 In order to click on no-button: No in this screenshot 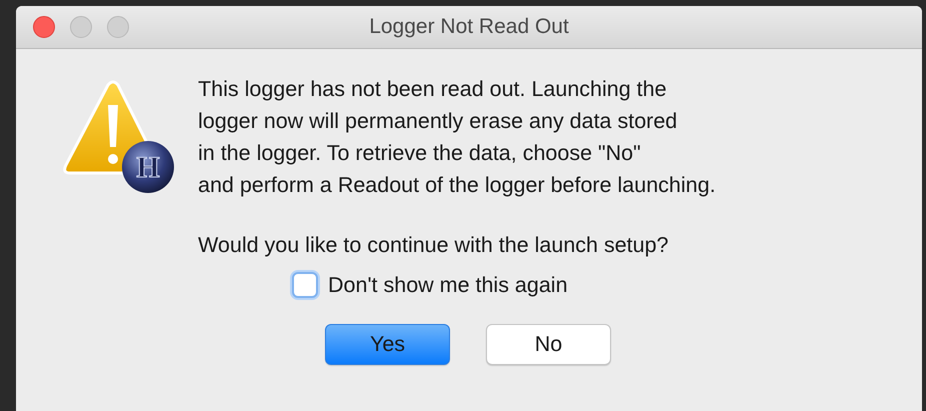, I will do `click(548, 344)`.